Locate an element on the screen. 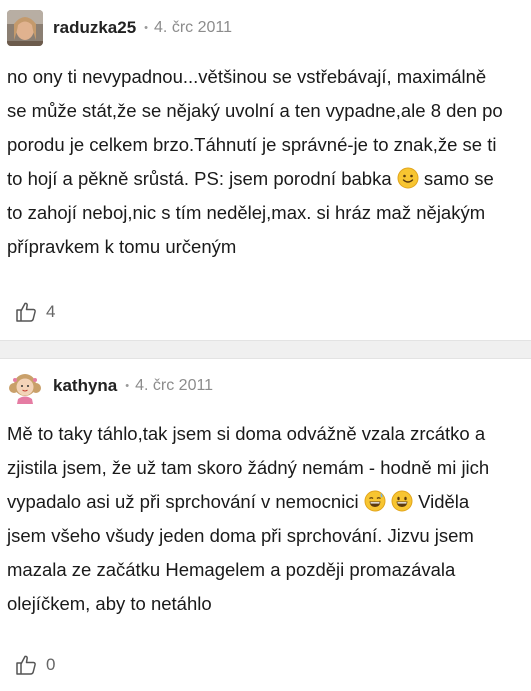 The width and height of the screenshot is (531, 691). comment-author: raduzka25 is located at coordinates (94, 28).